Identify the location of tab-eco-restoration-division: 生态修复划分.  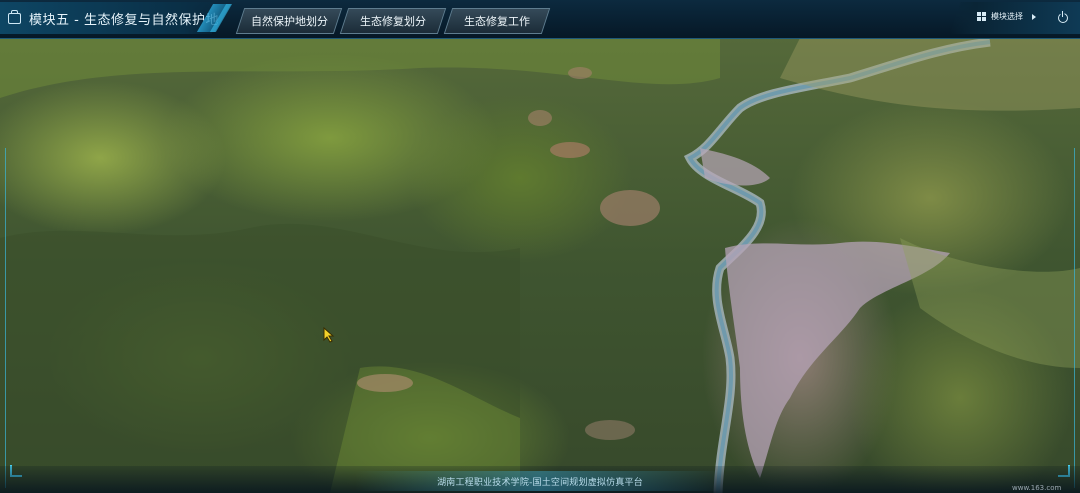
(393, 21).